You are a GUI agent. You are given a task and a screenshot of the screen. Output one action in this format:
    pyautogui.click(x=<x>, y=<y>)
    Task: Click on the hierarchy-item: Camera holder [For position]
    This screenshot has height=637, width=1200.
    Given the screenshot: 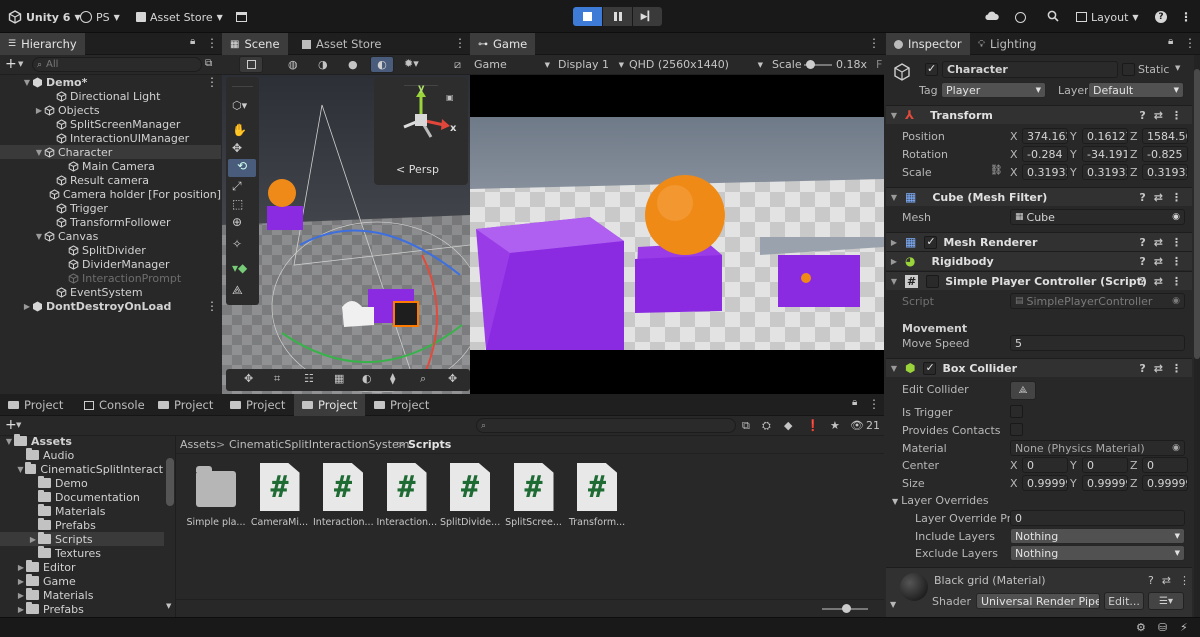 What is the action you would take?
    pyautogui.click(x=110, y=194)
    